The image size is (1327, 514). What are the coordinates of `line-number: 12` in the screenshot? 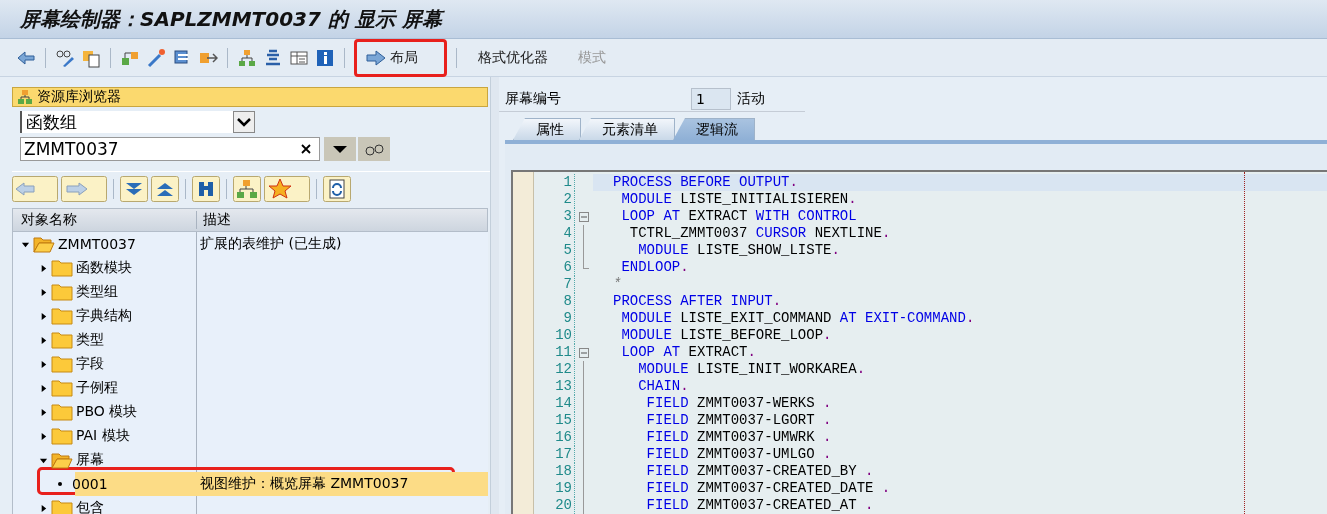 It's located at (554, 369).